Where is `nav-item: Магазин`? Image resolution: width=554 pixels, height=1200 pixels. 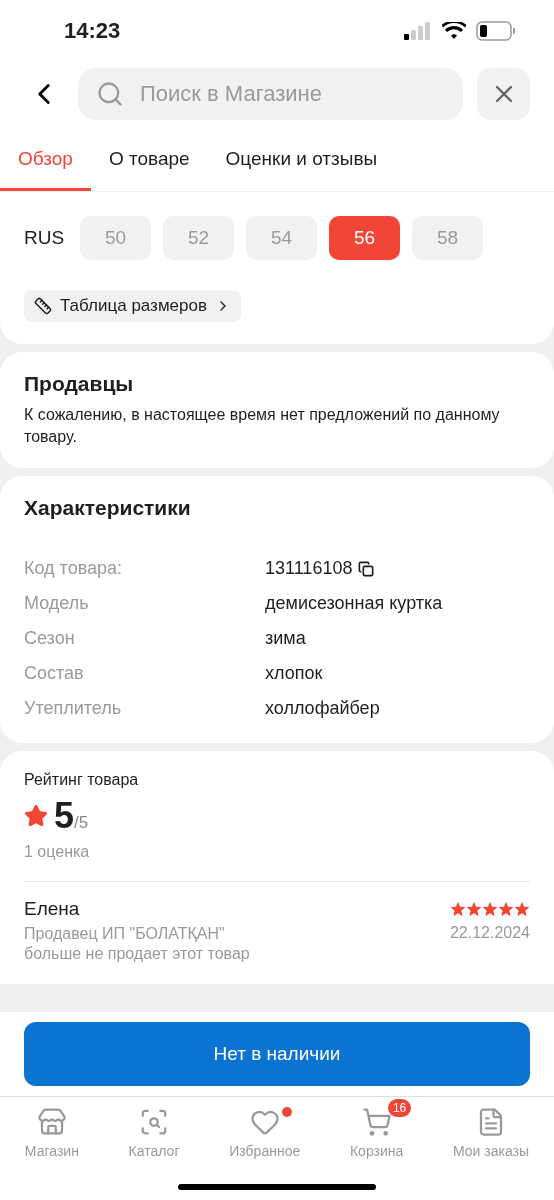 nav-item: Магазин is located at coordinates (51, 1137).